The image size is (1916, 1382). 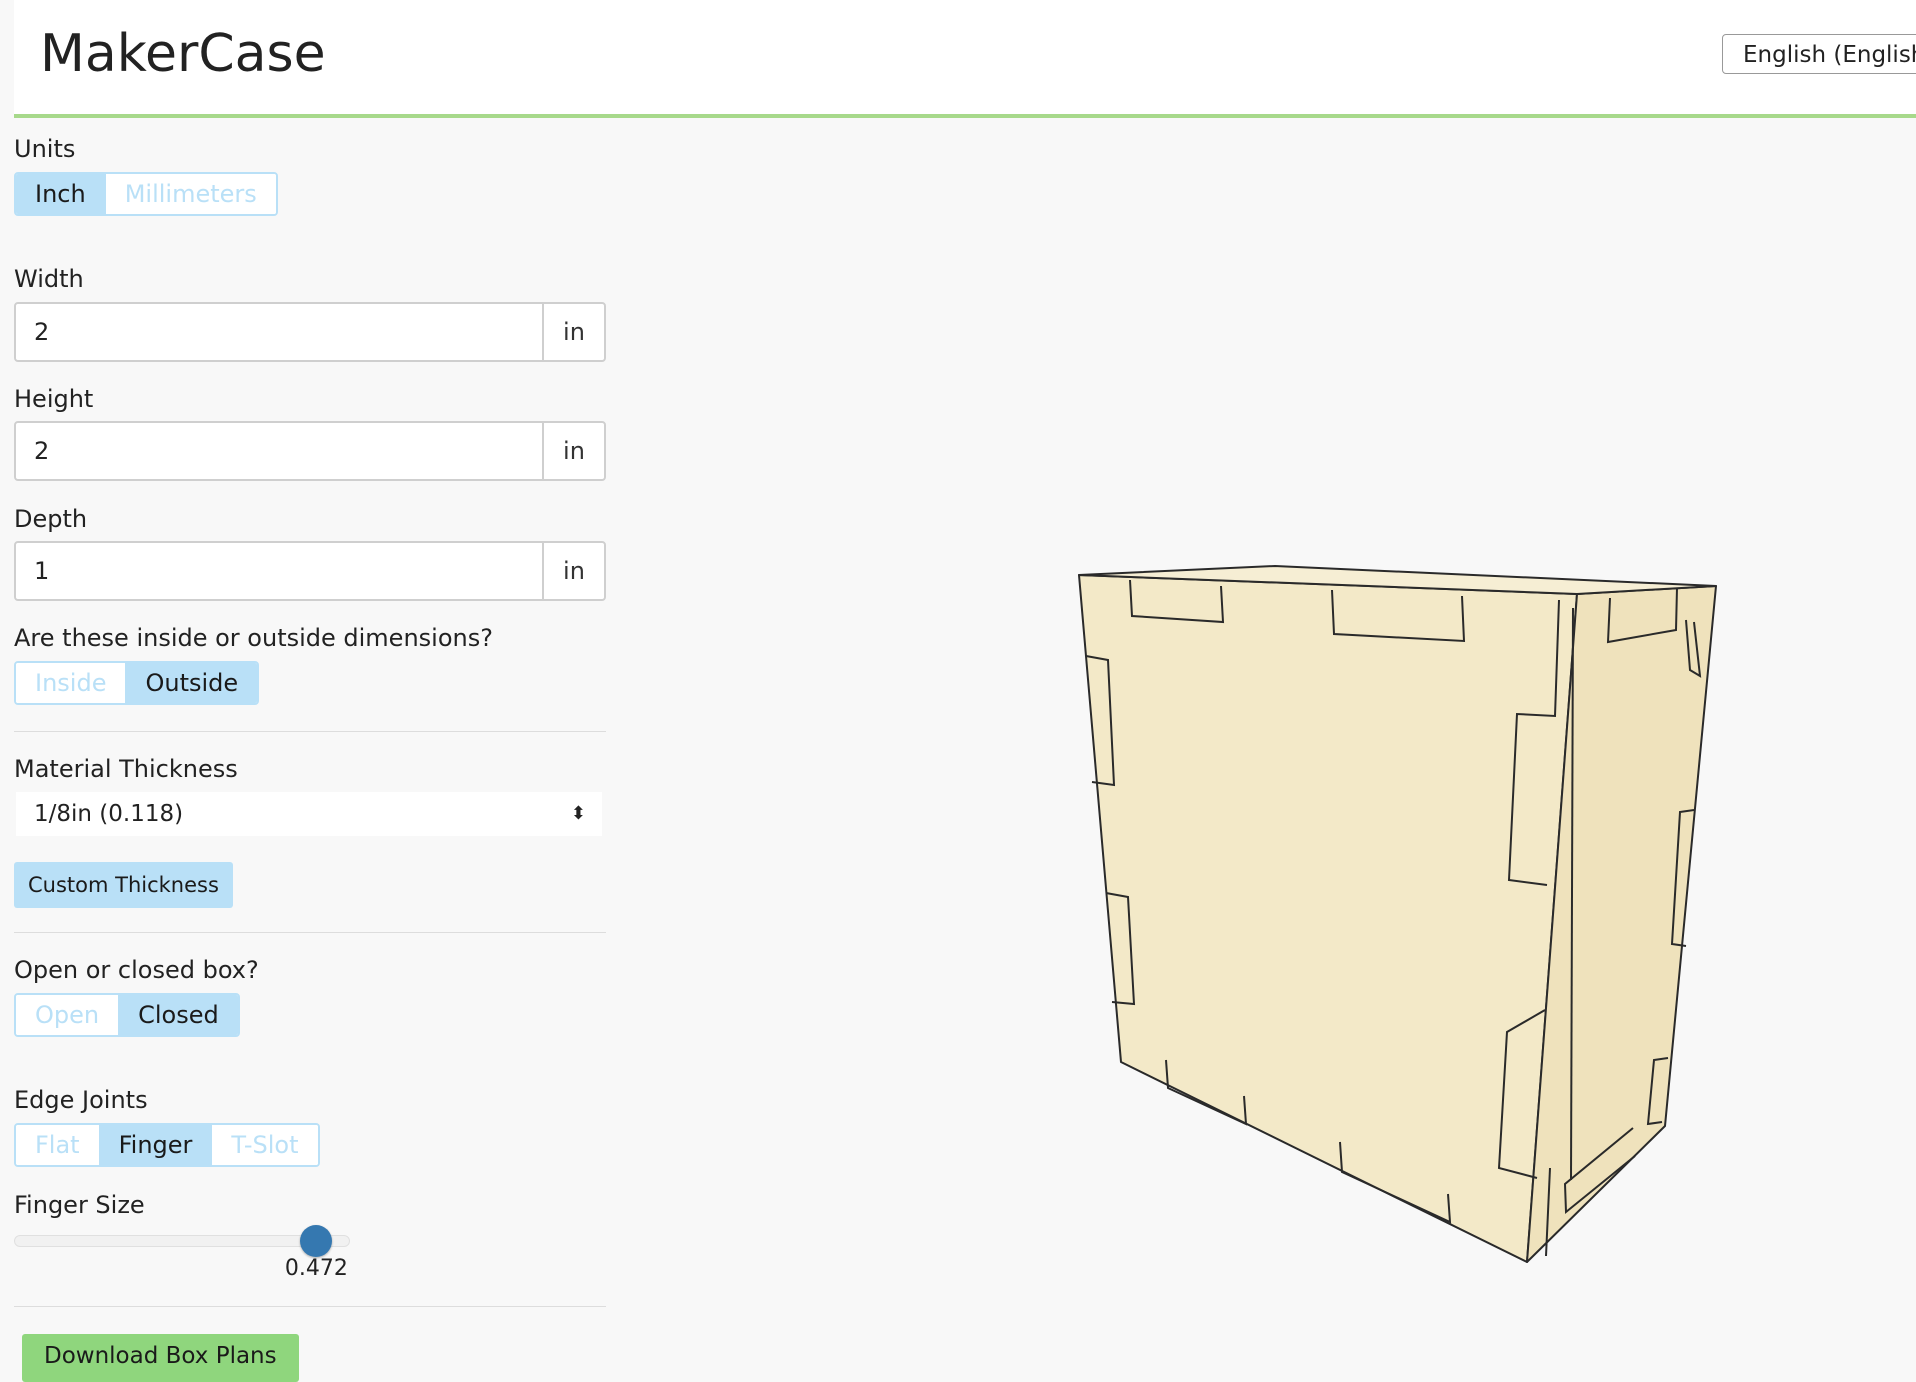 What do you see at coordinates (264, 1145) in the screenshot?
I see `edge-tslot-option: T-Slot` at bounding box center [264, 1145].